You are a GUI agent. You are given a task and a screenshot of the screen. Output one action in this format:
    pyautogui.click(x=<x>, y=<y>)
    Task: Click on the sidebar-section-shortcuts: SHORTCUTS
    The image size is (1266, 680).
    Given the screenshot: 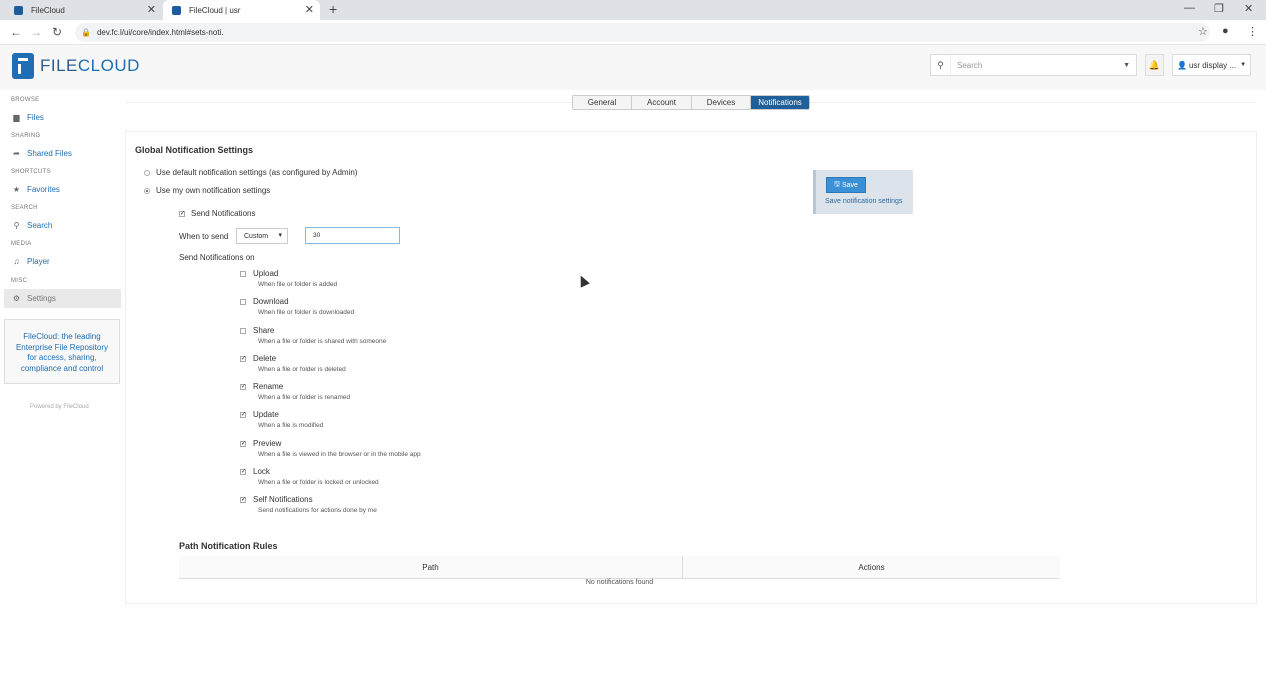 What is the action you would take?
    pyautogui.click(x=31, y=172)
    